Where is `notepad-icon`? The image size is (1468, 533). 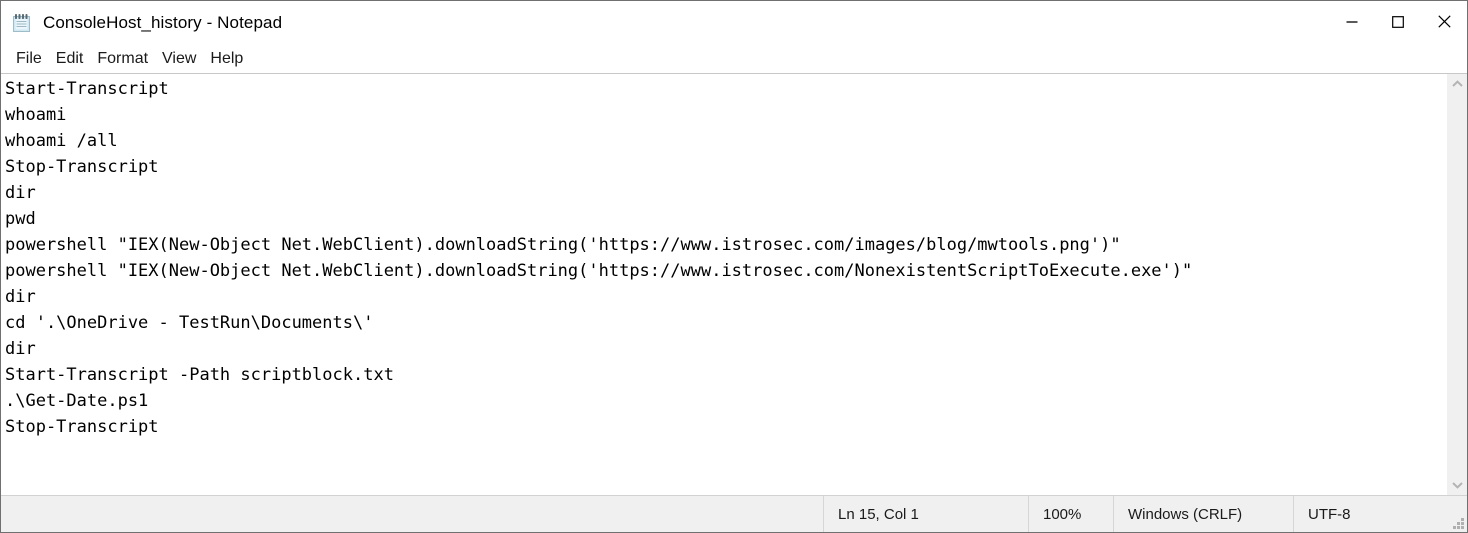 notepad-icon is located at coordinates (22, 23).